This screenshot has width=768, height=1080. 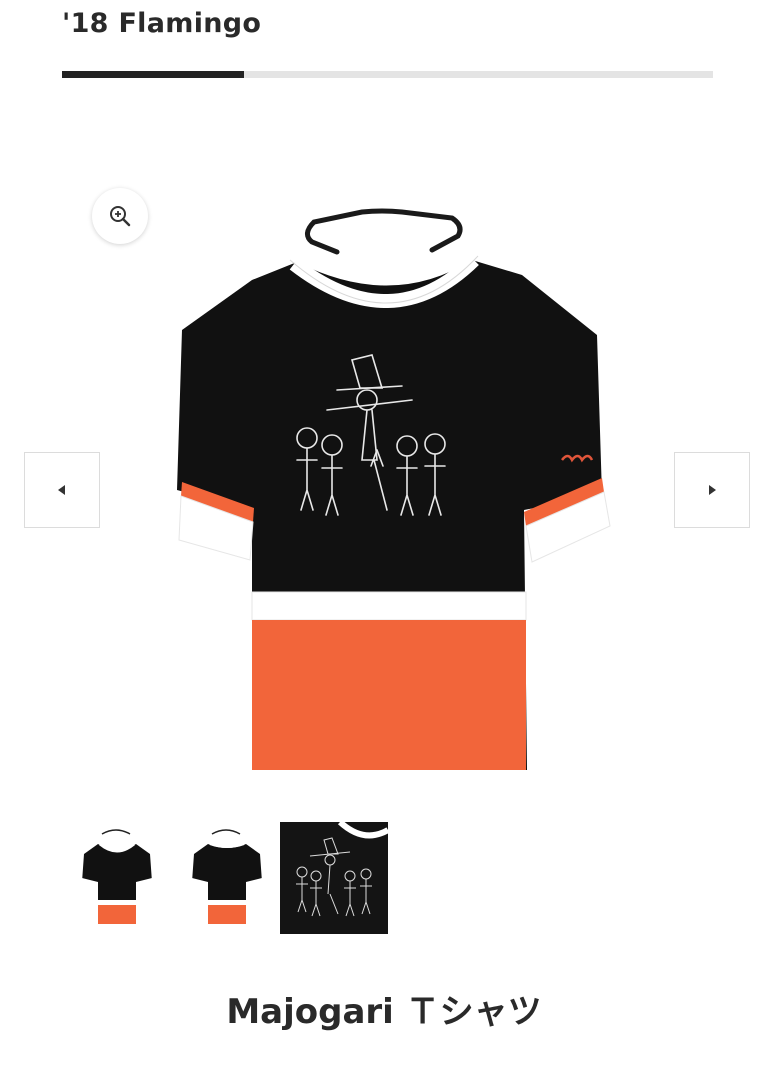 I want to click on body-white-stripe, so click(x=389, y=606).